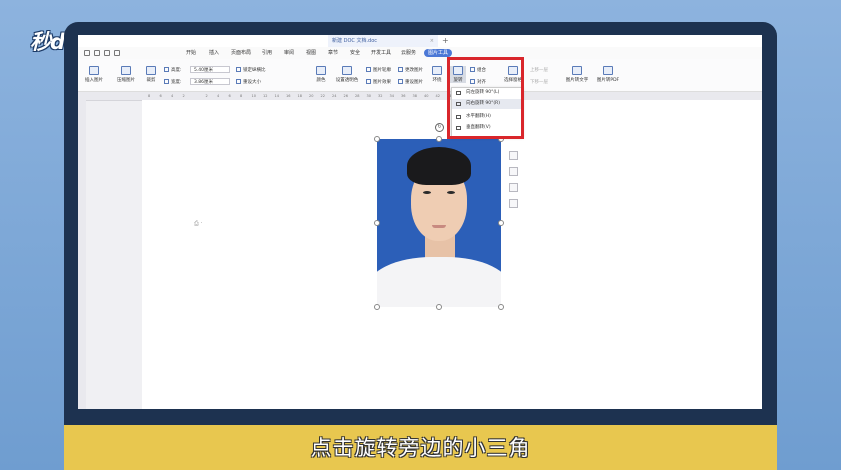 The width and height of the screenshot is (841, 470). What do you see at coordinates (608, 70) in the screenshot?
I see `pdf-icon` at bounding box center [608, 70].